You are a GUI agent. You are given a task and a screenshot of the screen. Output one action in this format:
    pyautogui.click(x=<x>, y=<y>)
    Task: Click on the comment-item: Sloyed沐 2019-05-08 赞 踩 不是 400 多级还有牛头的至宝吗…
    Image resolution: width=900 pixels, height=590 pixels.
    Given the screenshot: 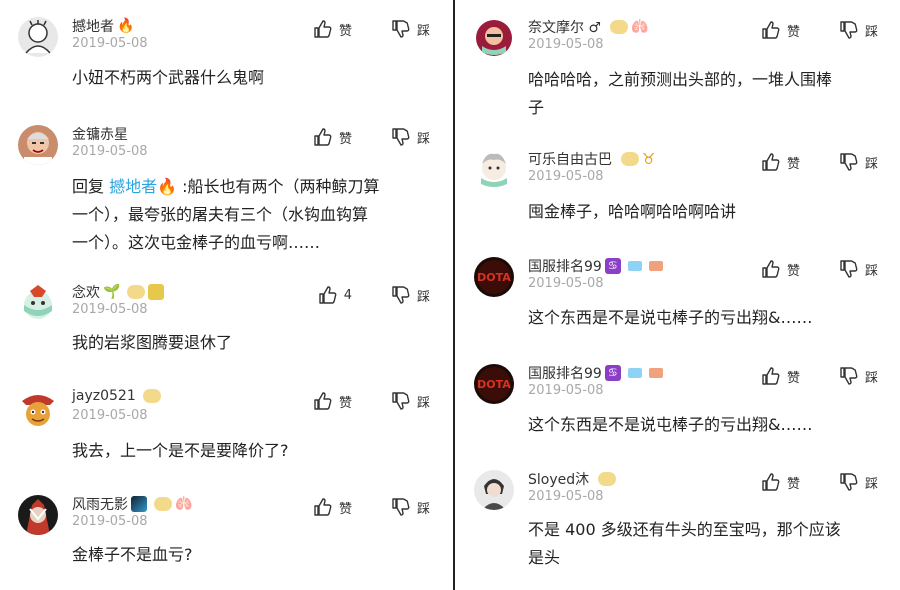 What is the action you would take?
    pyautogui.click(x=678, y=525)
    